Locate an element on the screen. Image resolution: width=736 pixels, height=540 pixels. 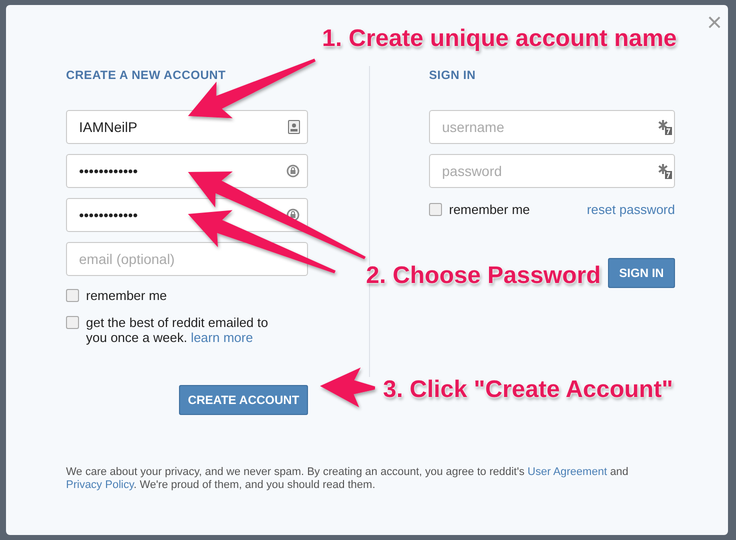
annotation-text: 1. Create unique account name is located at coordinates (499, 39).